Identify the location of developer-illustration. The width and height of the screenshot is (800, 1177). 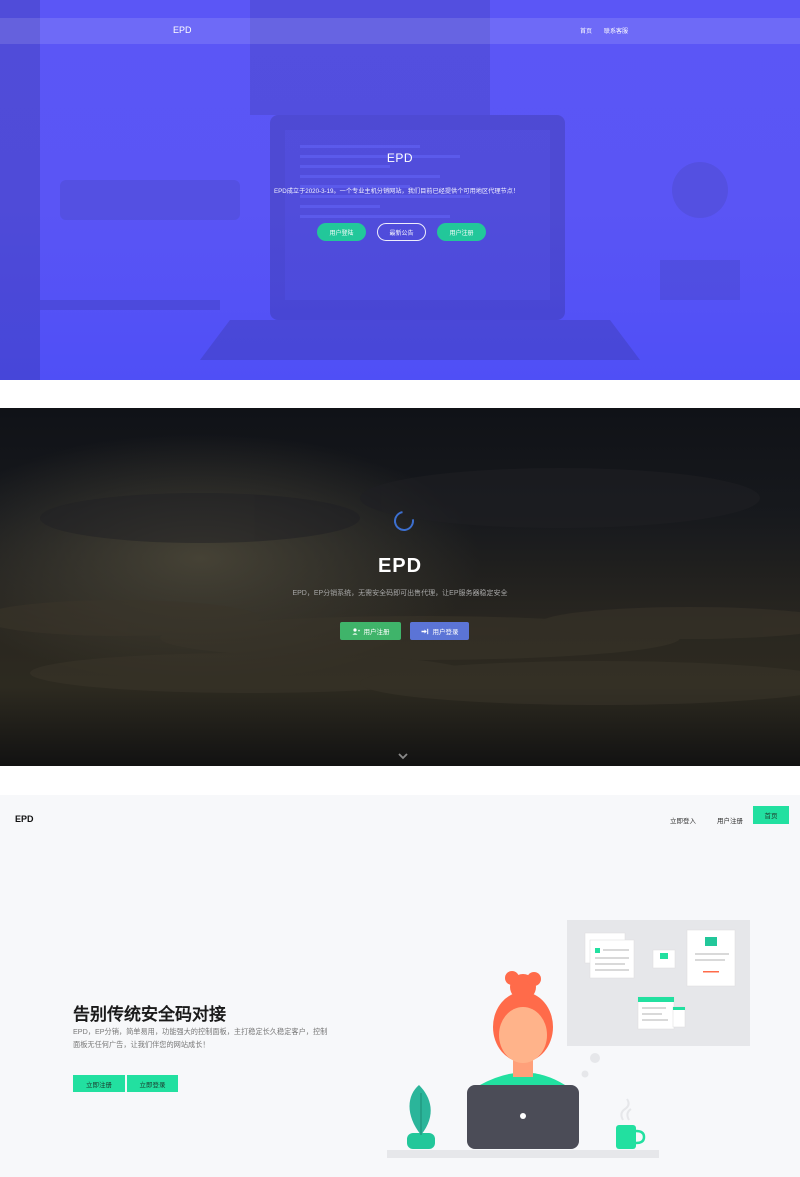
(568, 1039).